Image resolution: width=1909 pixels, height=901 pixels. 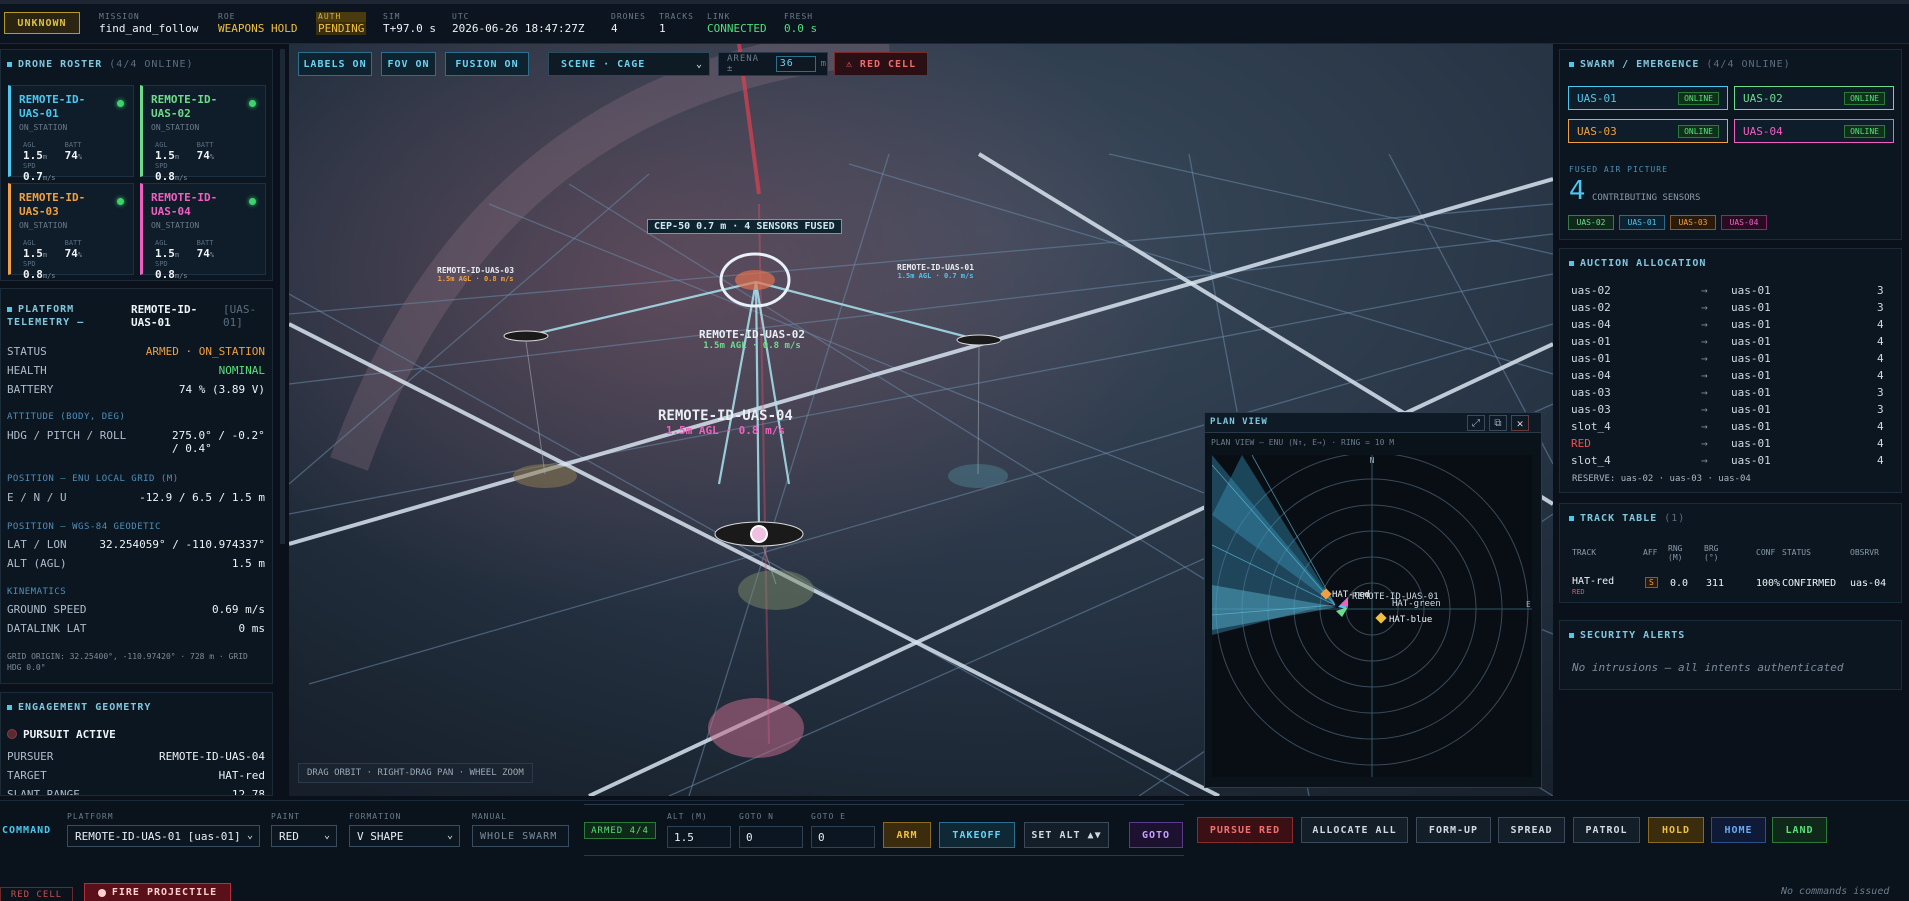 I want to click on red-cell-label: RED CELL, so click(x=36, y=894).